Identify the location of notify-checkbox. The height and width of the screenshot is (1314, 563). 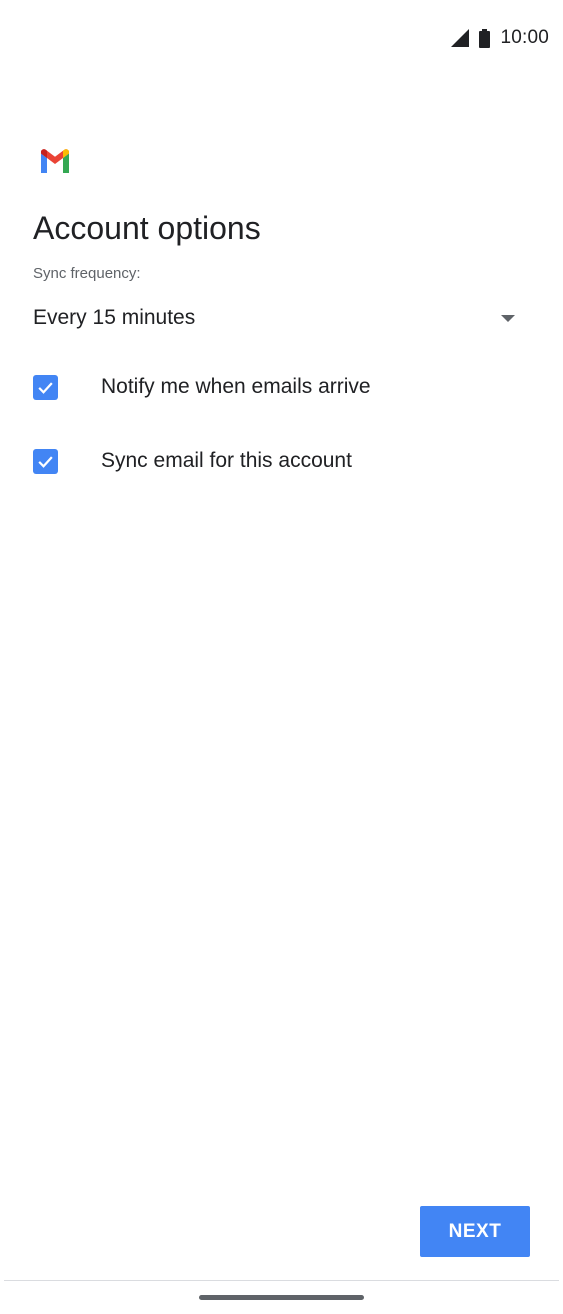
(45, 387).